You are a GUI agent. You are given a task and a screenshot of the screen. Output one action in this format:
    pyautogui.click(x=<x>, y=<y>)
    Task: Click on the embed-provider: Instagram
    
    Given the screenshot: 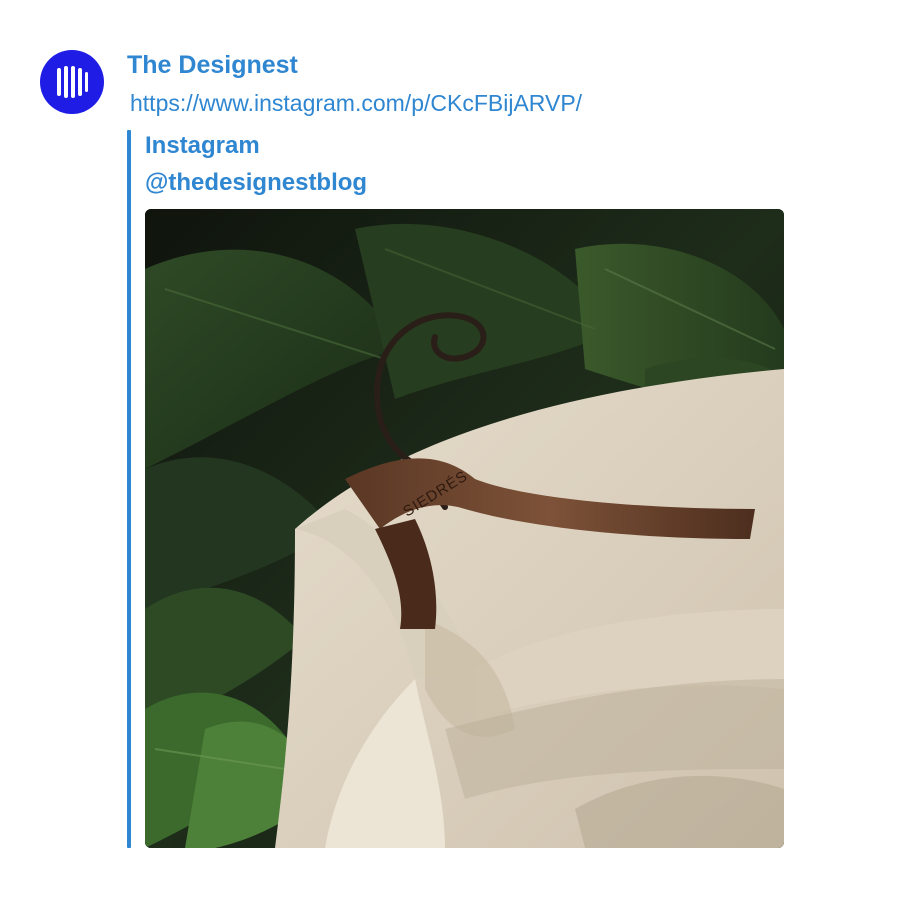 What is the action you would take?
    pyautogui.click(x=202, y=146)
    